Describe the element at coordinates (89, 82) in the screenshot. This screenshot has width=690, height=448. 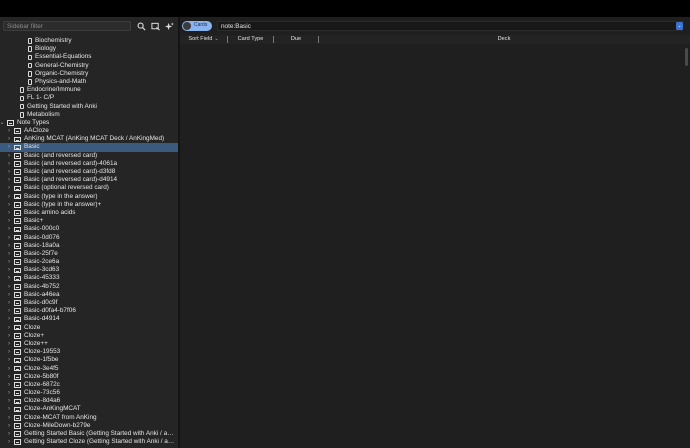
I see `sidebar-deck-item: Physics-and-Math` at that location.